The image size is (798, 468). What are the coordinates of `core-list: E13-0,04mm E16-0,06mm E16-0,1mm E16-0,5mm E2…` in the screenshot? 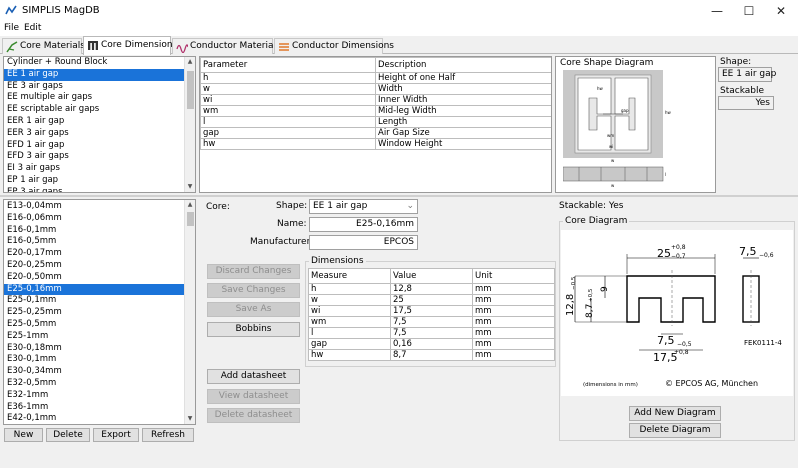 It's located at (99, 312).